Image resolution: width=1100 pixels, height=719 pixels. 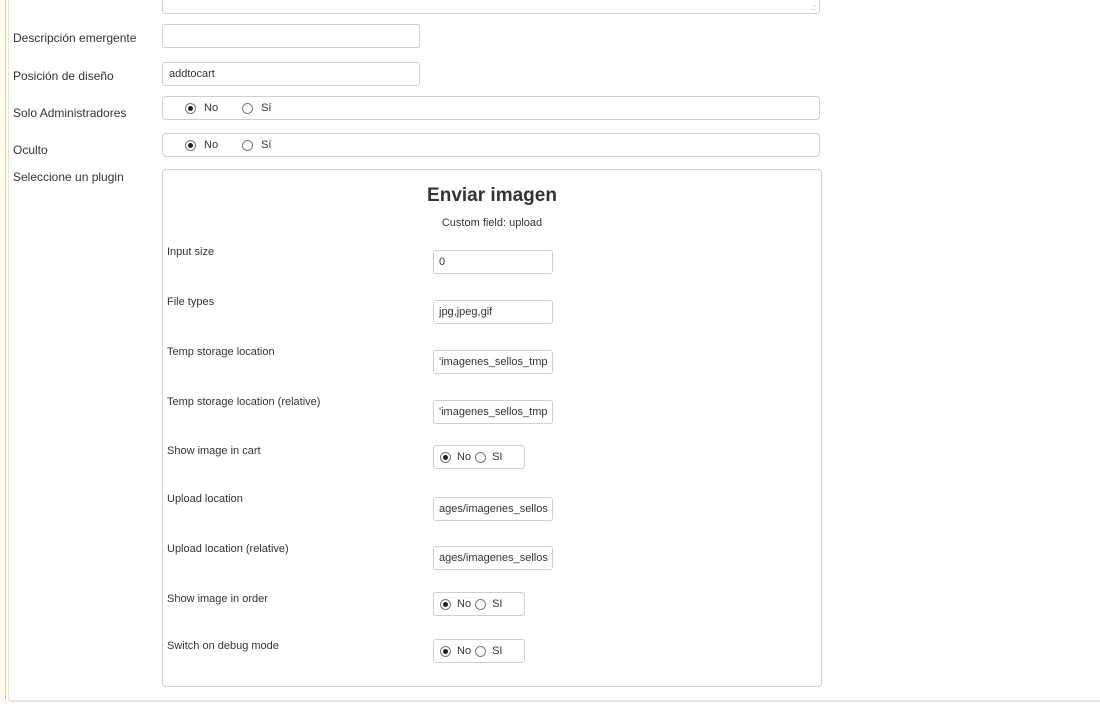 I want to click on upload-location-label: Upload location, so click(x=205, y=499).